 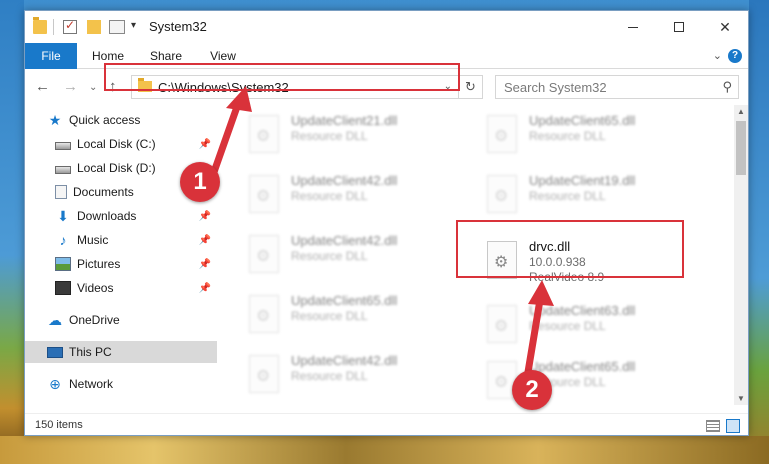 I want to click on scroll-up-icon: ▲, so click(x=741, y=111).